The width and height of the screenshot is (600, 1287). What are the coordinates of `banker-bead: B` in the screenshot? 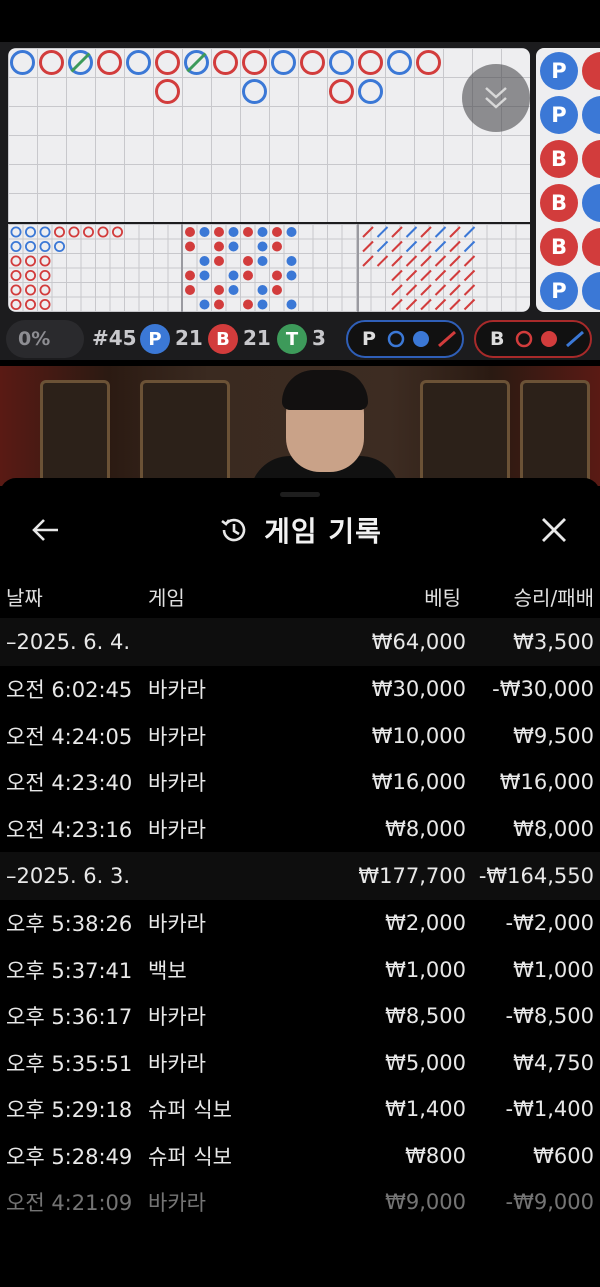 It's located at (559, 247).